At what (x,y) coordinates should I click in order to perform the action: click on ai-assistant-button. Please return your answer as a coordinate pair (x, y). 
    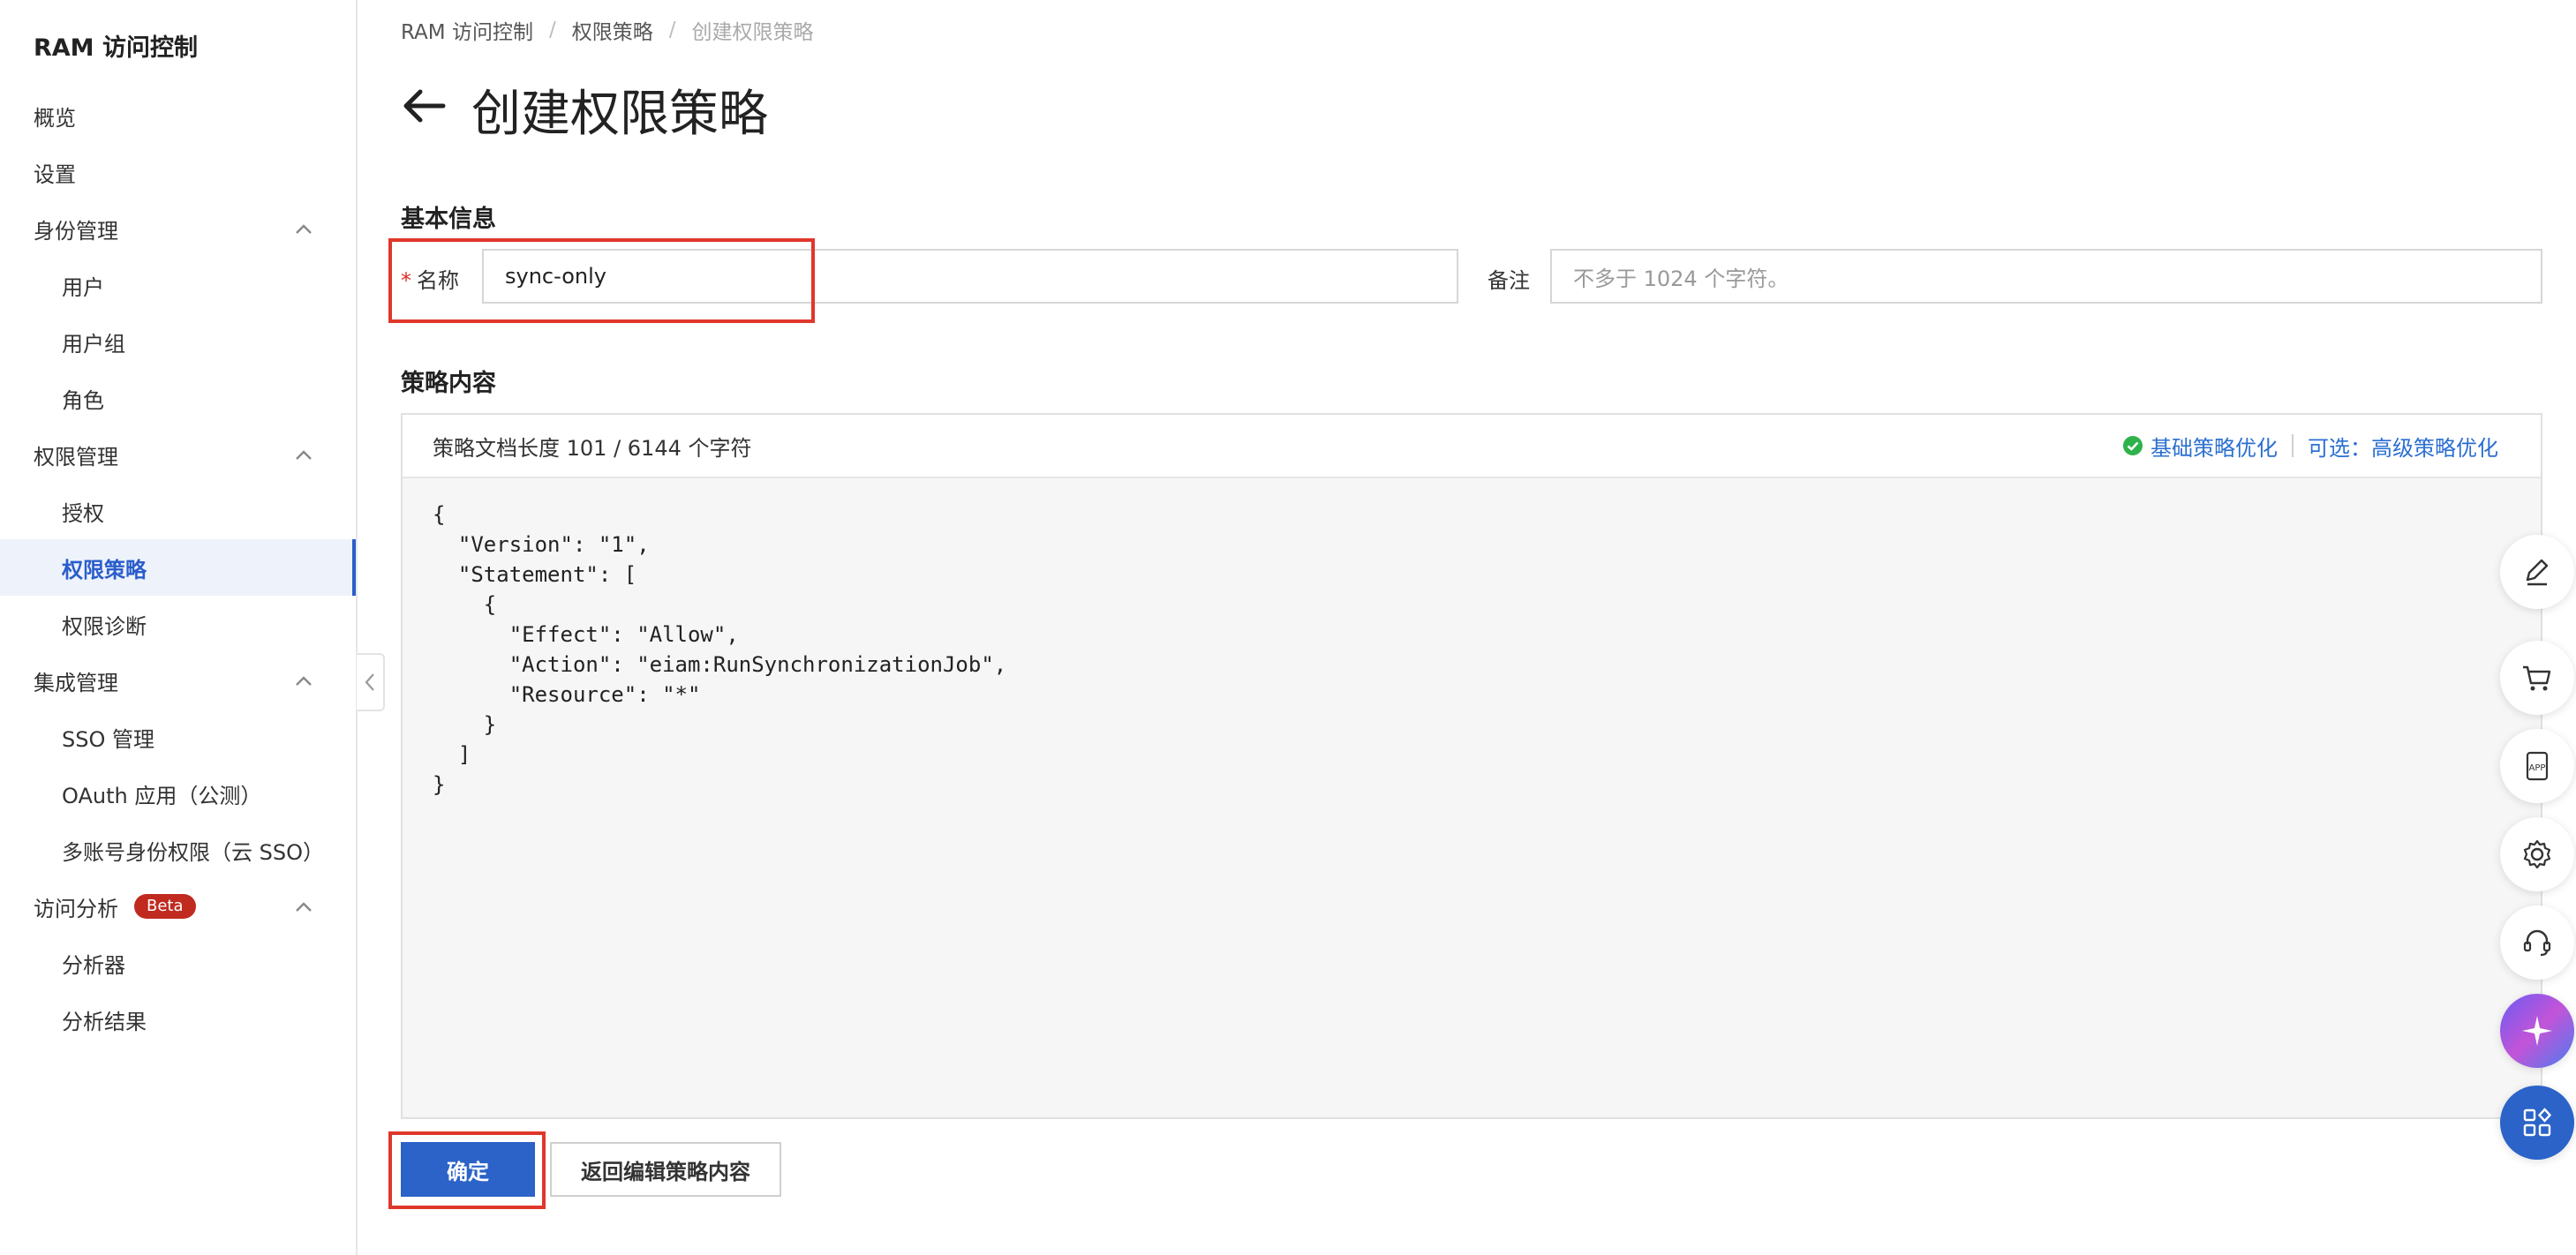
    Looking at the image, I should click on (2537, 1031).